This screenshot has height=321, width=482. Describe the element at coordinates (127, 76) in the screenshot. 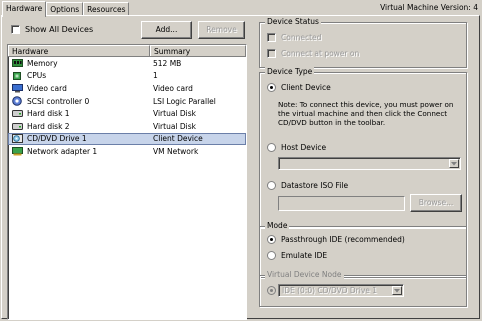

I see `hardware-row-cpus: CPUs 1` at that location.